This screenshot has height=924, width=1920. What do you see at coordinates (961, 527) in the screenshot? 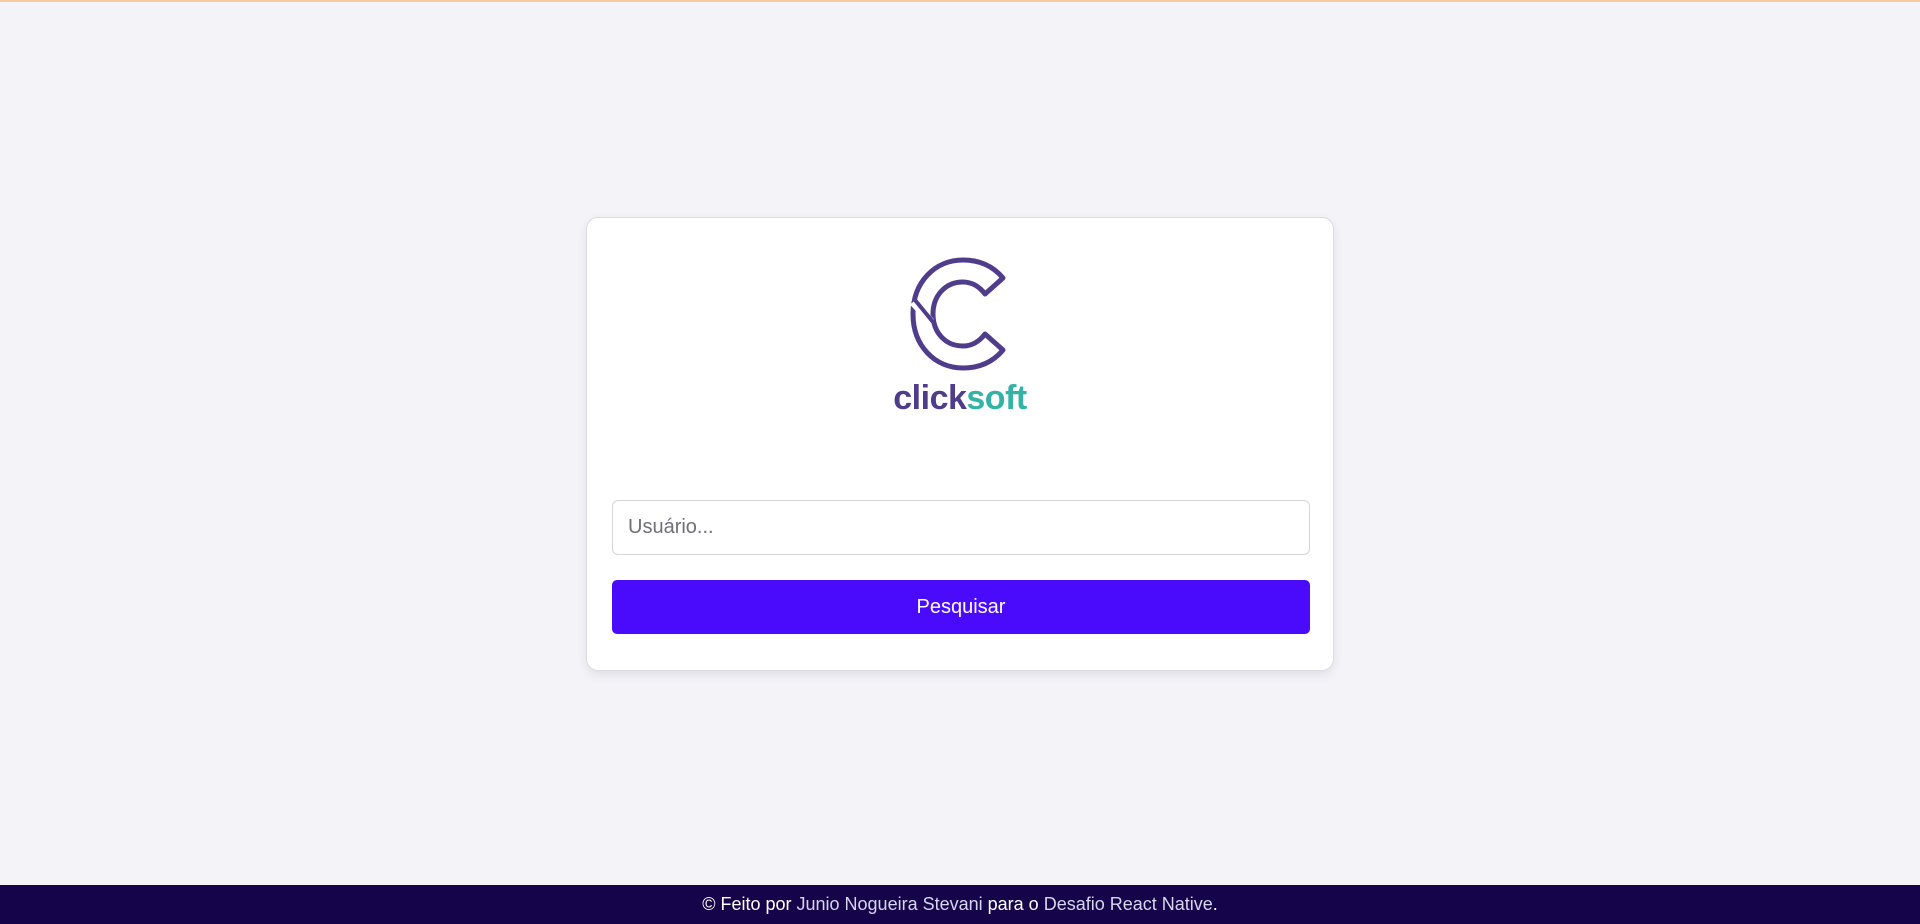
I see `user-search-input` at bounding box center [961, 527].